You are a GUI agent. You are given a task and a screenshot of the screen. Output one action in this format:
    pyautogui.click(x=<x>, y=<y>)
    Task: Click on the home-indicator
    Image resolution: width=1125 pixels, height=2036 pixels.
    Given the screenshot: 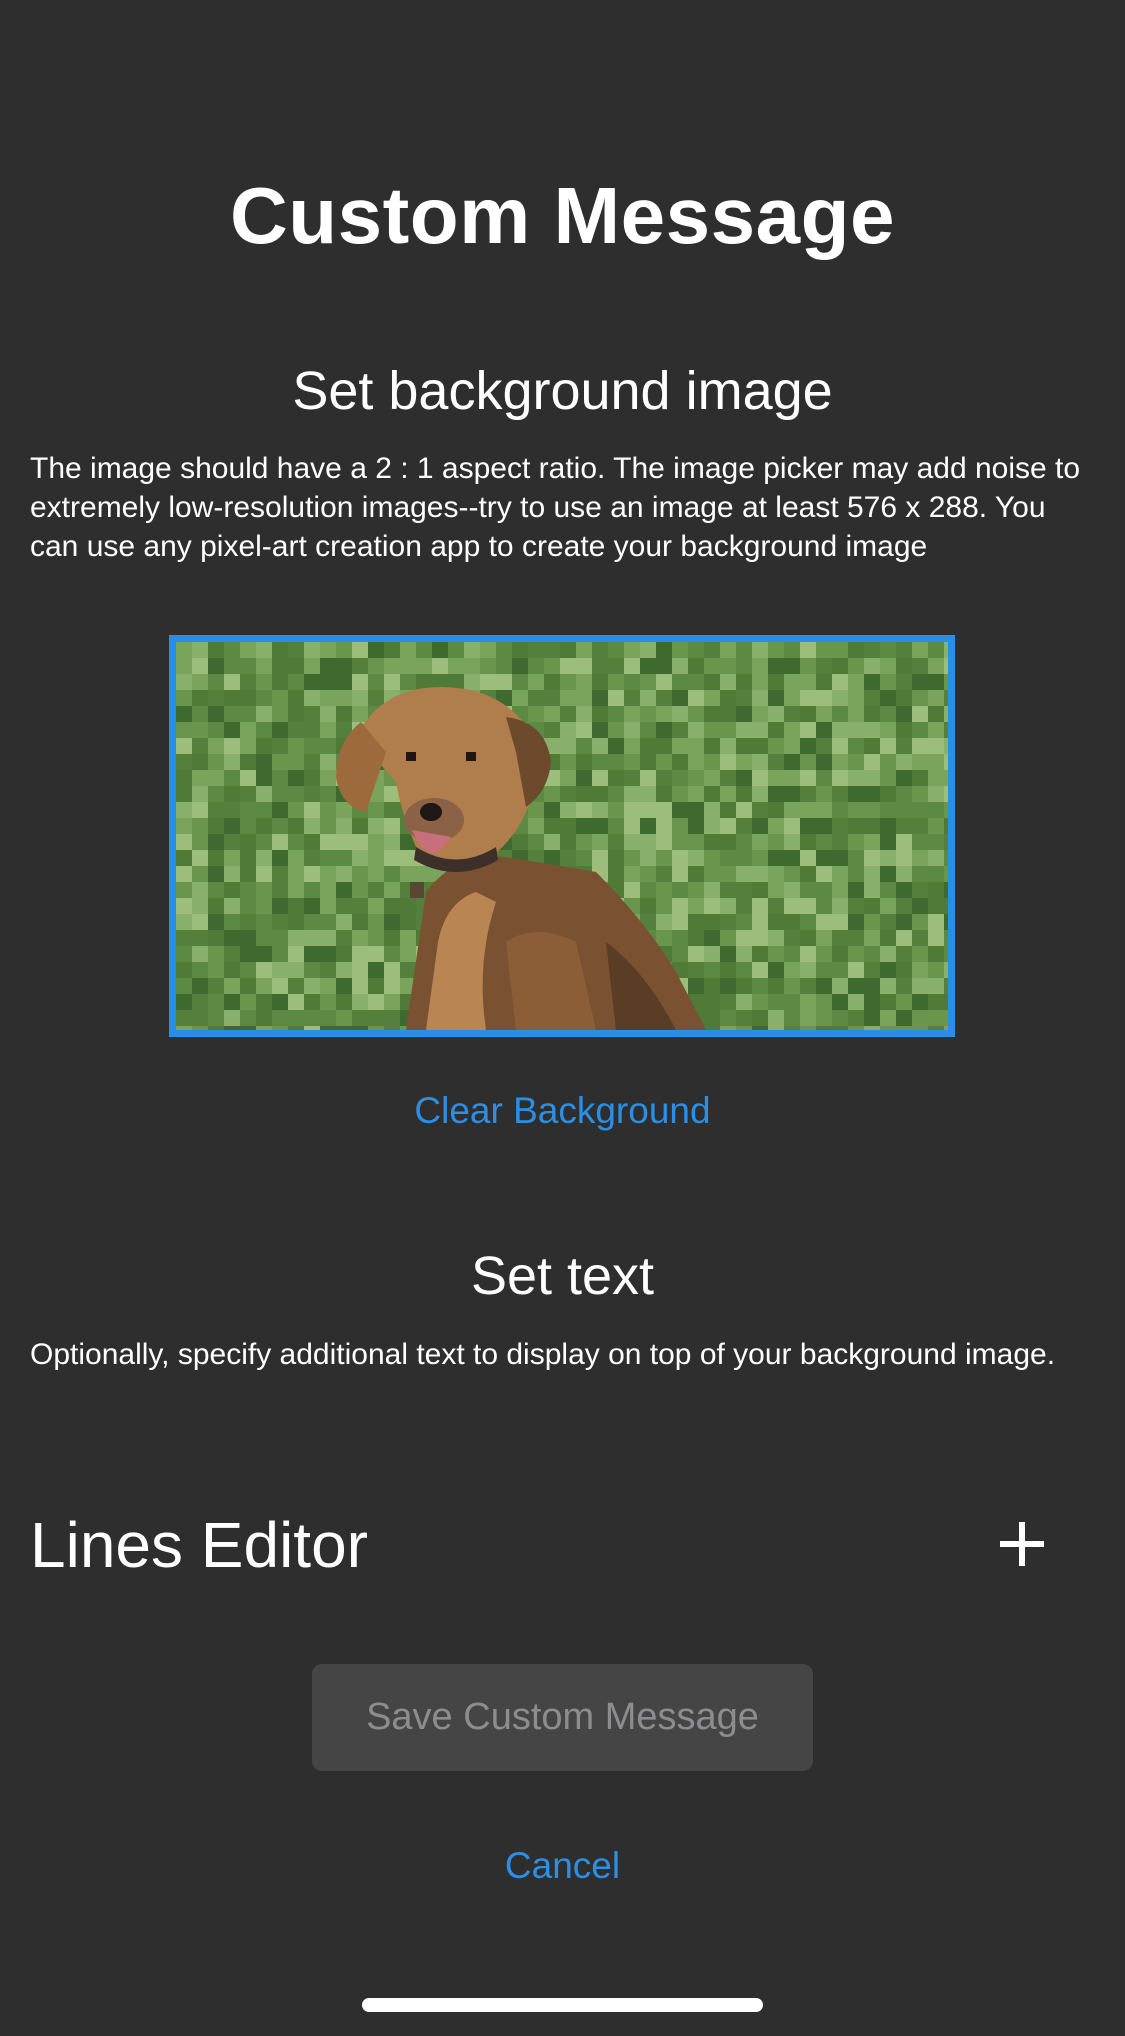 What is the action you would take?
    pyautogui.click(x=562, y=2005)
    